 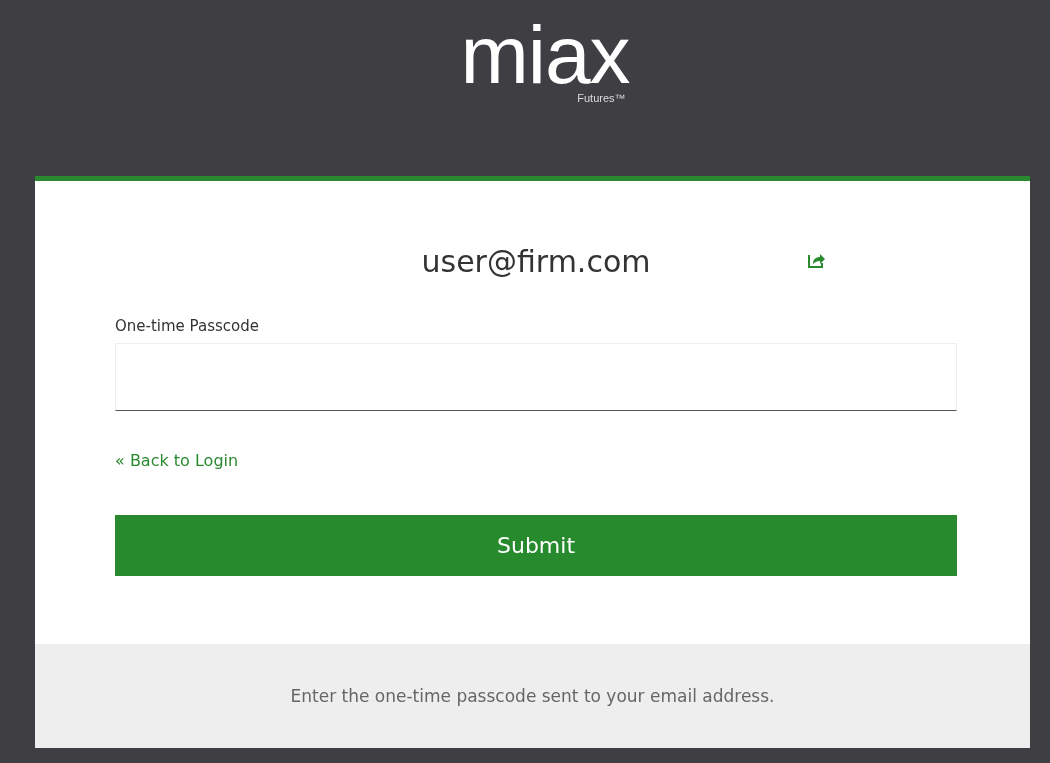 I want to click on logo-subtitle: Futures™, so click(x=601, y=98).